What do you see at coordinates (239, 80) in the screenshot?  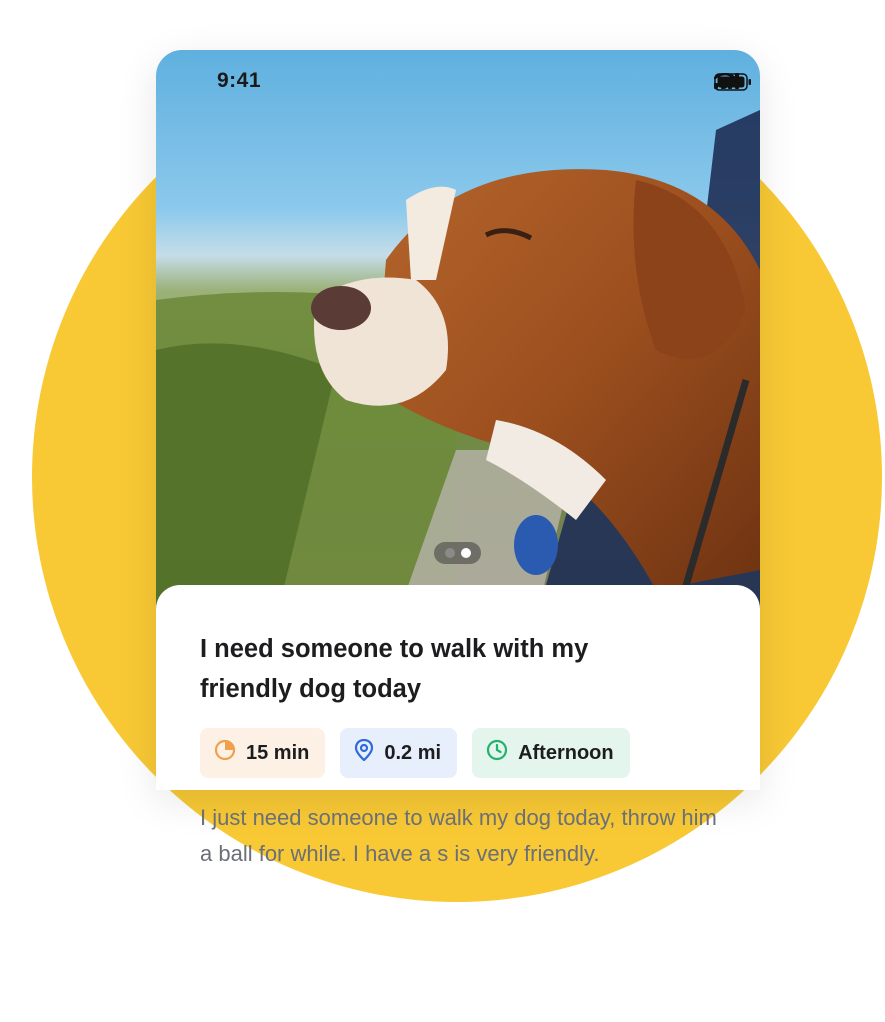 I see `status-time: 9:41` at bounding box center [239, 80].